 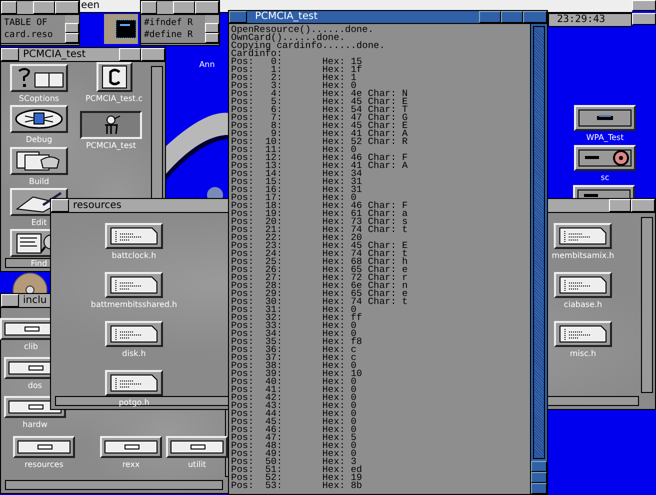 I want to click on icon-label: WPA_Test, so click(x=605, y=138).